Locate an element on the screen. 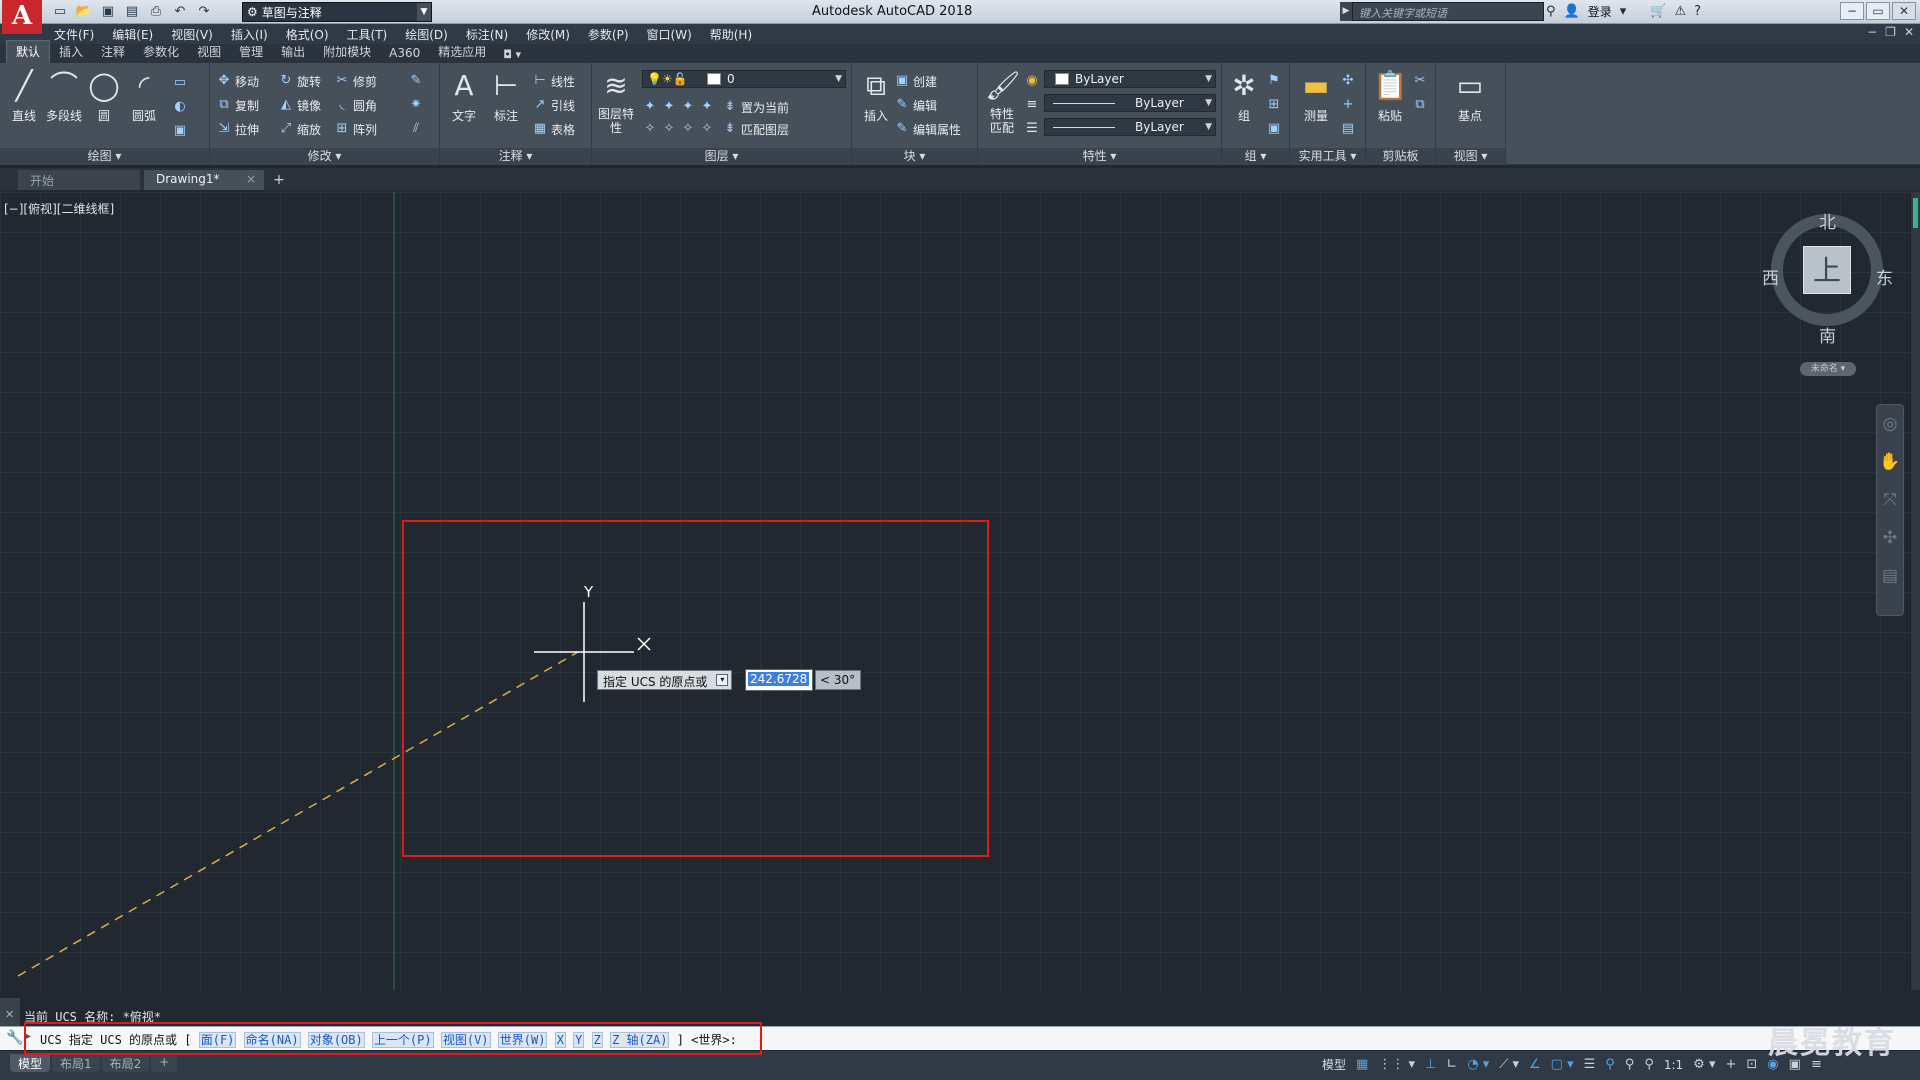 Image resolution: width=1920 pixels, height=1080 pixels. menu-file: 文件(F) is located at coordinates (79, 34).